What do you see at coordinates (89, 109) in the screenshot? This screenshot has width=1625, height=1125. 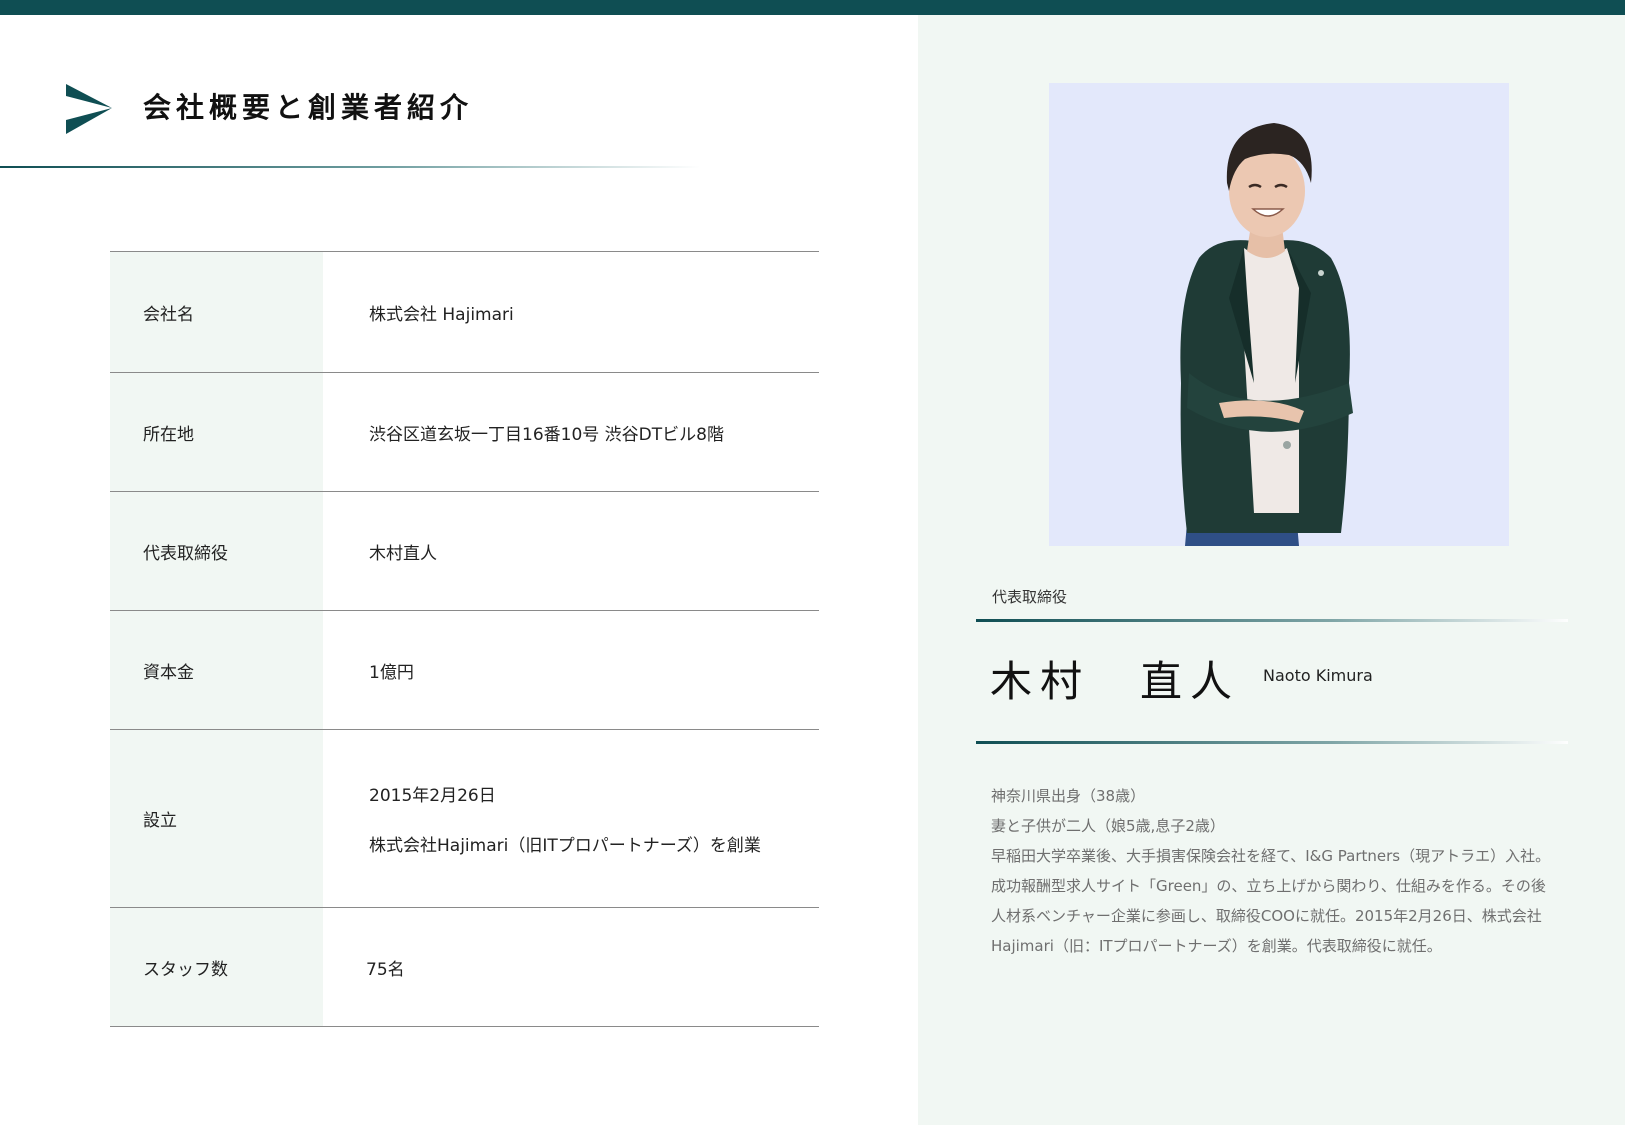 I see `chevron-logo-icon` at bounding box center [89, 109].